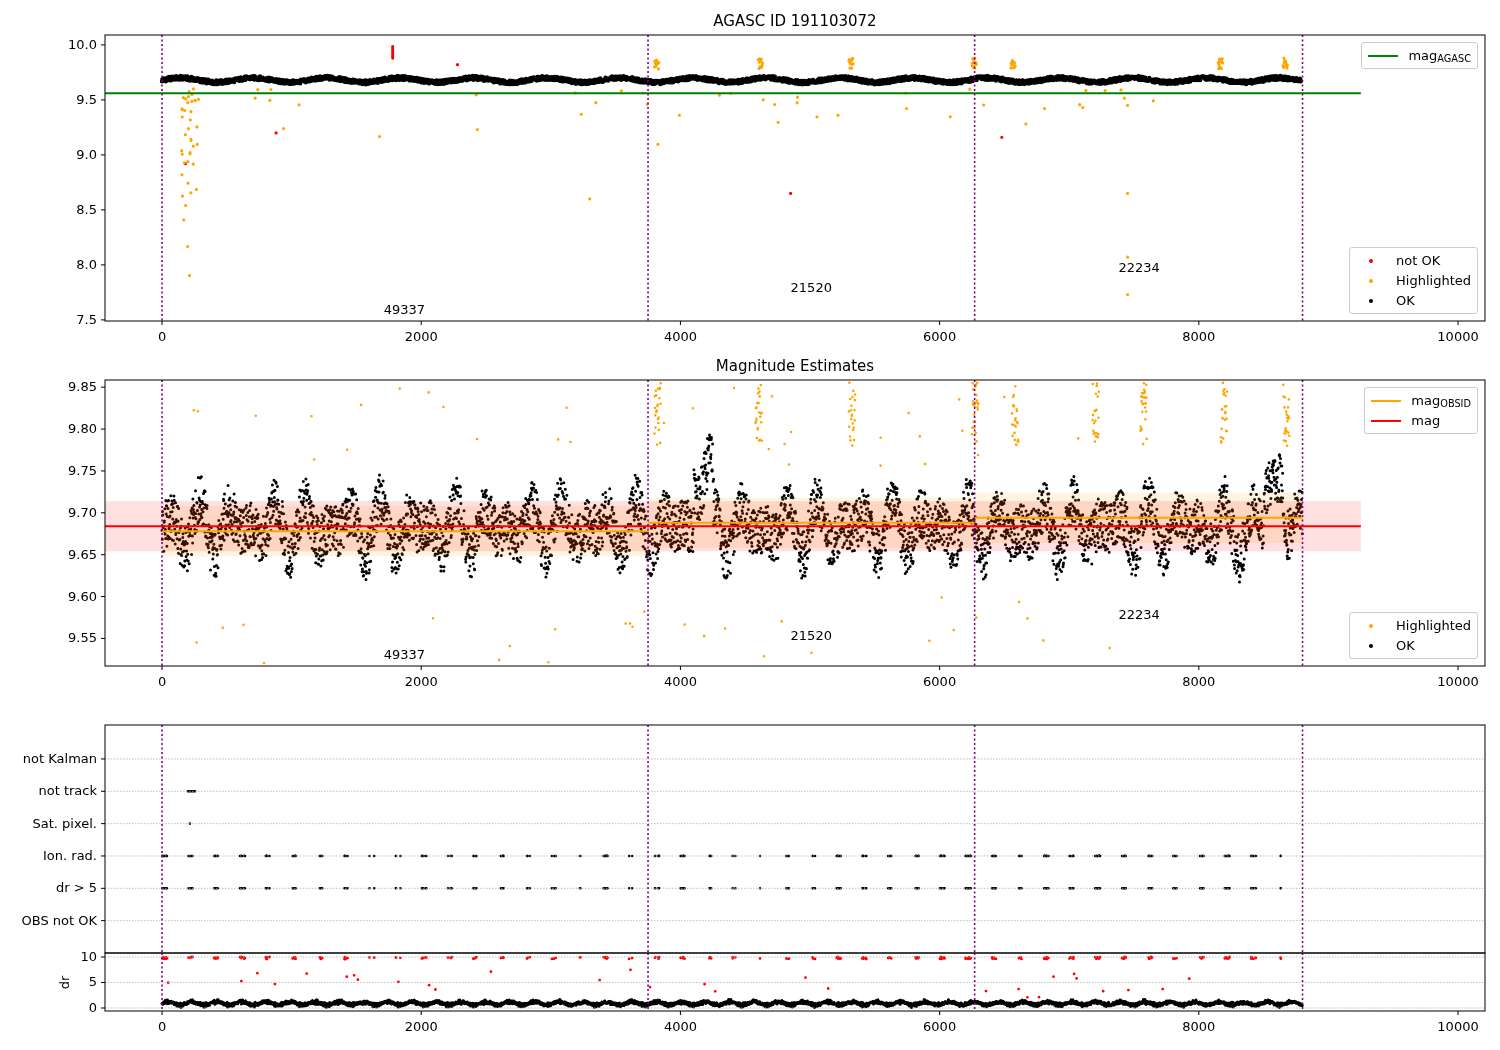  Describe the element at coordinates (82, 470) in the screenshot. I see `y-tick-label: 9.75` at that location.